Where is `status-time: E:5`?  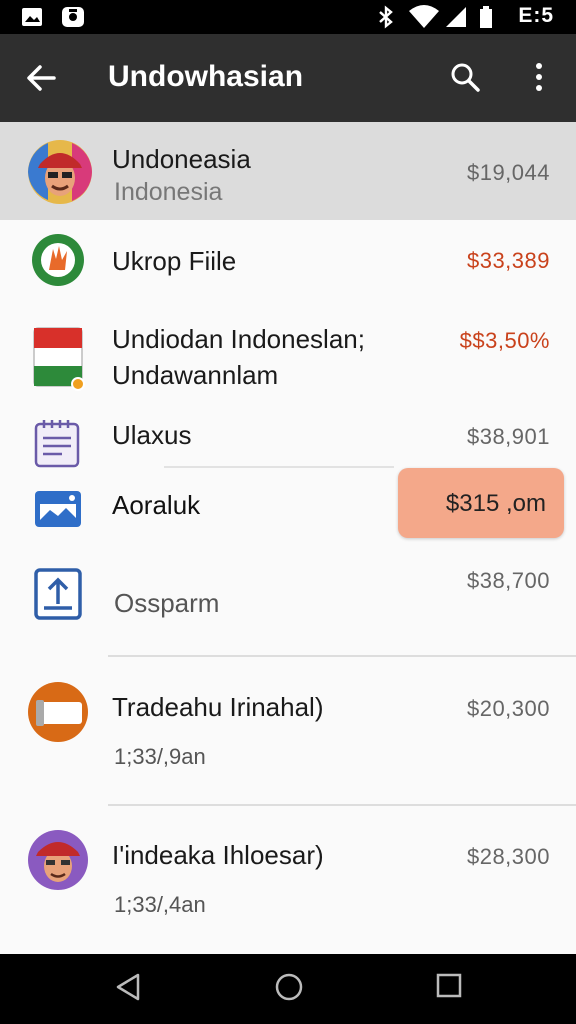
status-time: E:5 is located at coordinates (536, 15).